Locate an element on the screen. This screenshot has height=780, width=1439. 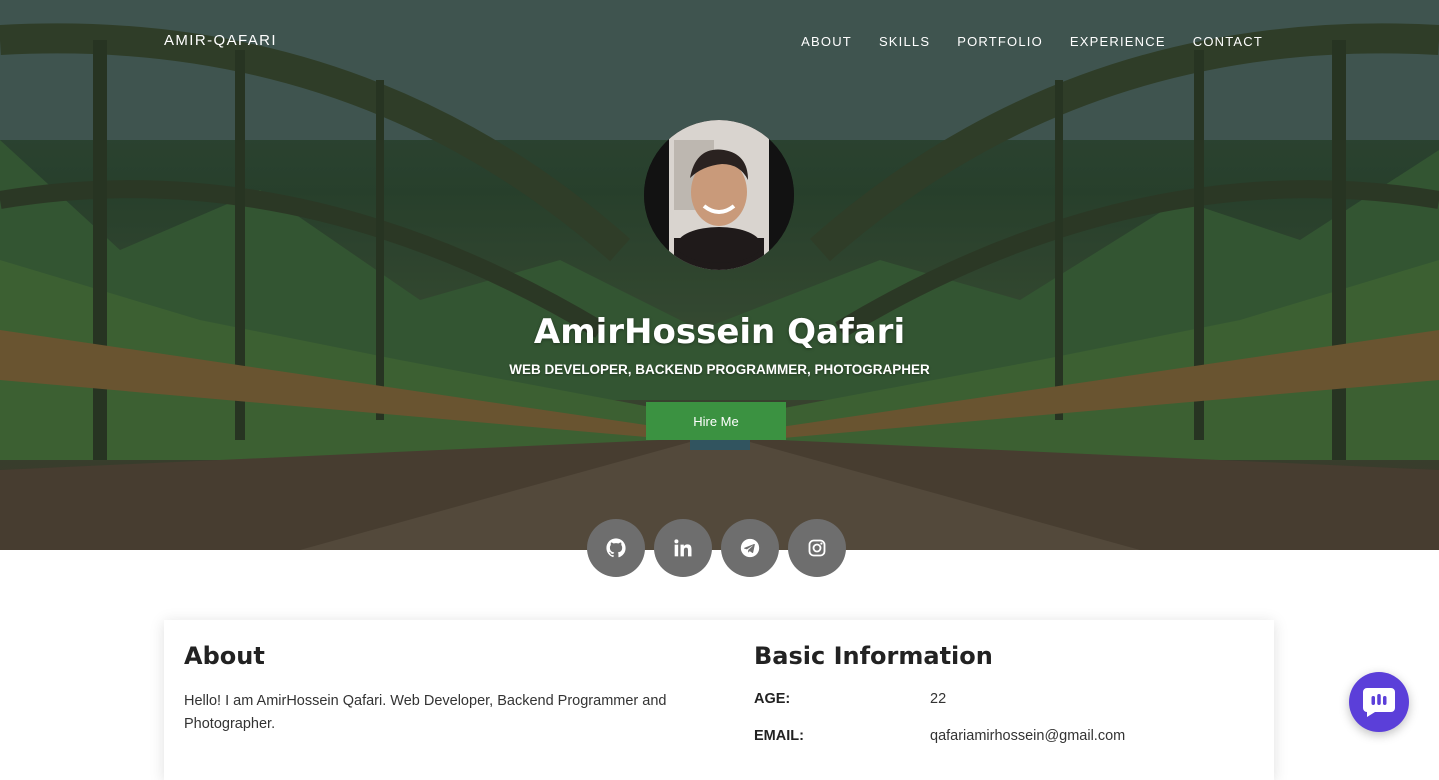
telegram-icon is located at coordinates (750, 548).